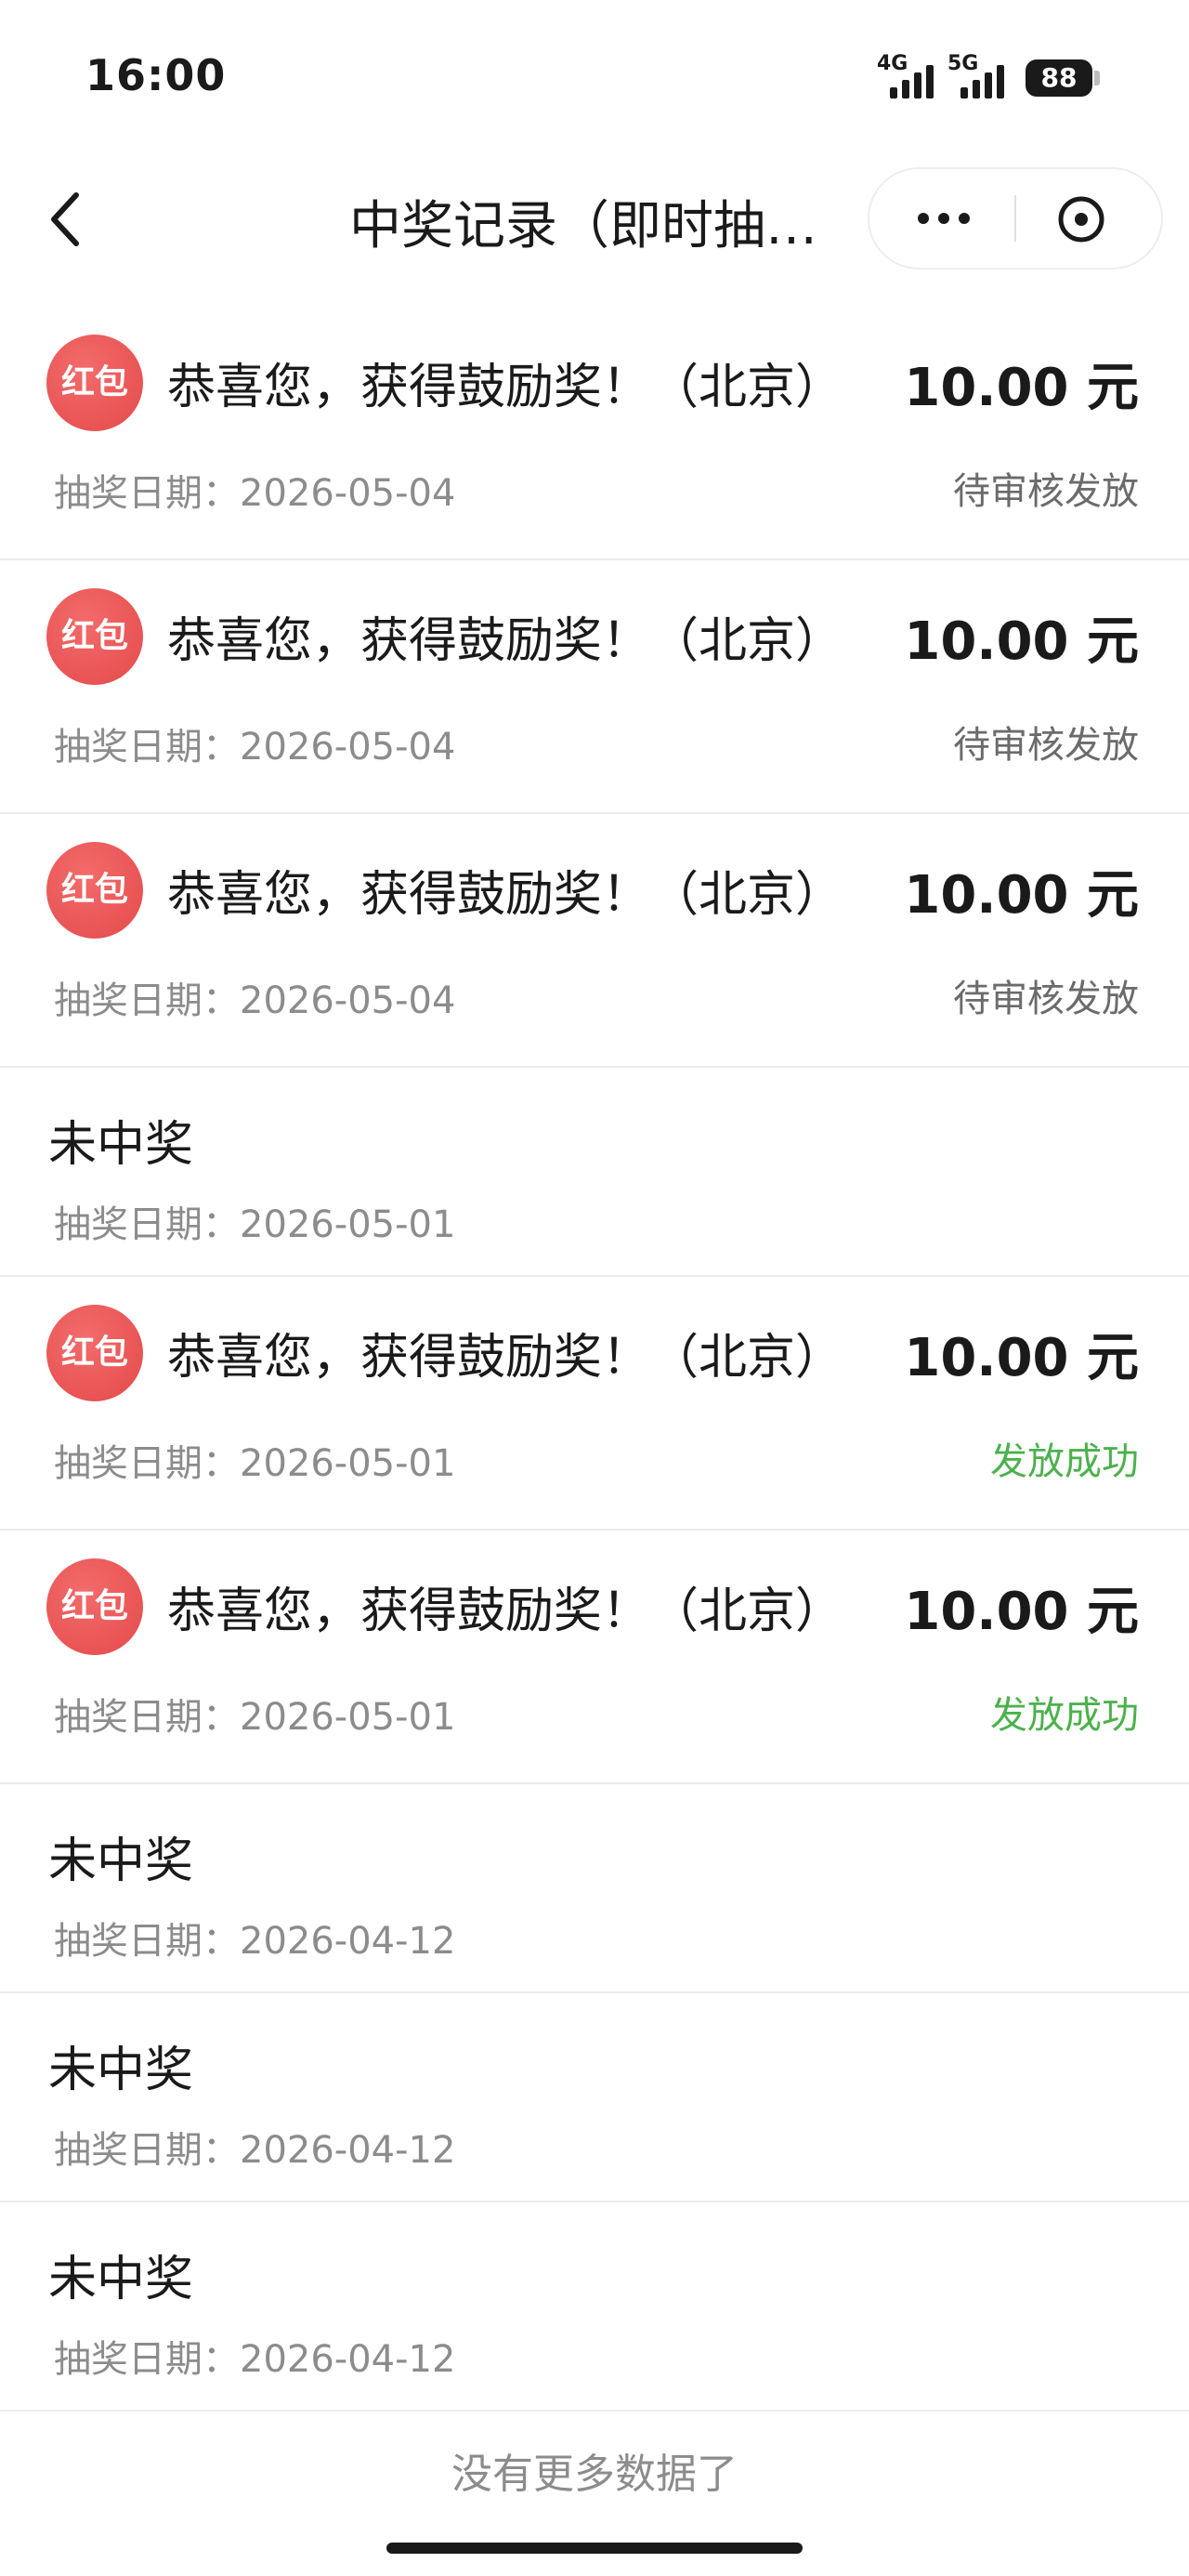 This screenshot has height=2576, width=1189. Describe the element at coordinates (1059, 78) in the screenshot. I see `battery-icon: 88` at that location.